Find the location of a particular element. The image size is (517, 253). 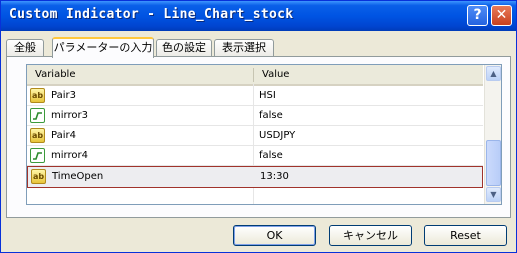

reset-button: Reset is located at coordinates (465, 235).